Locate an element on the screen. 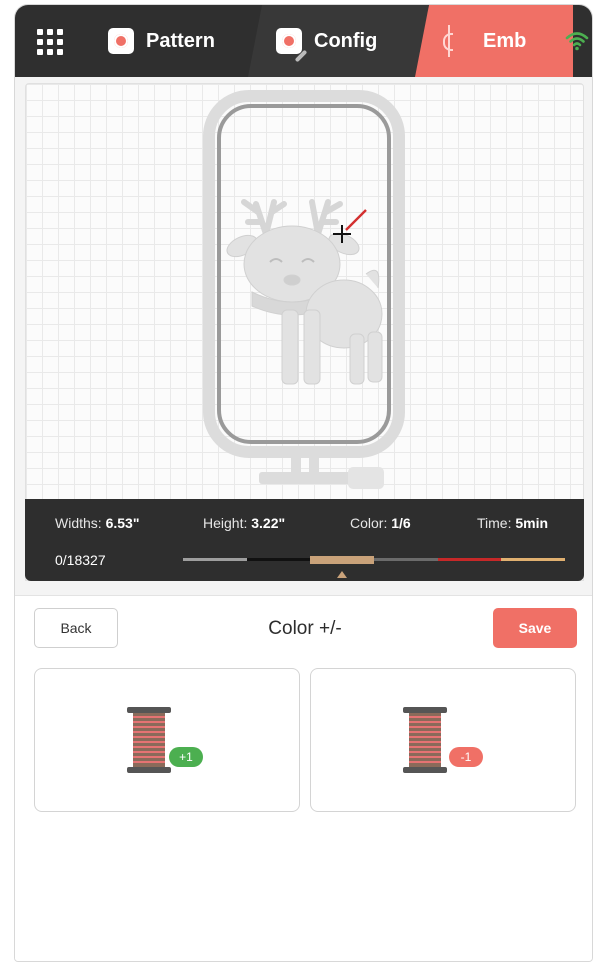  hoop-preview is located at coordinates (304, 289).